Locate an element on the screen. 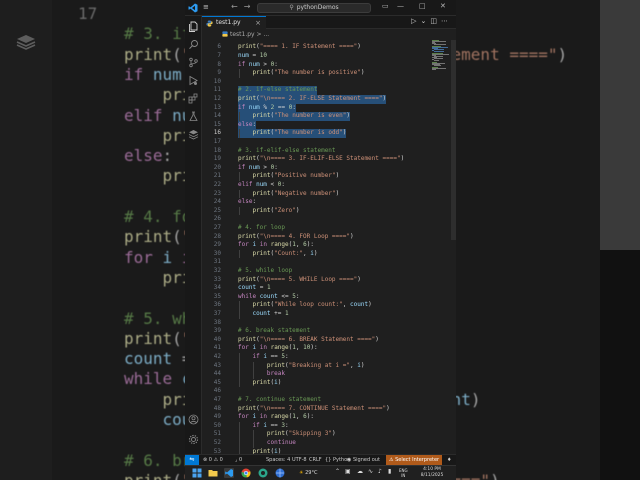 The image size is (640, 480). code-line: 10 is located at coordinates (329, 82).